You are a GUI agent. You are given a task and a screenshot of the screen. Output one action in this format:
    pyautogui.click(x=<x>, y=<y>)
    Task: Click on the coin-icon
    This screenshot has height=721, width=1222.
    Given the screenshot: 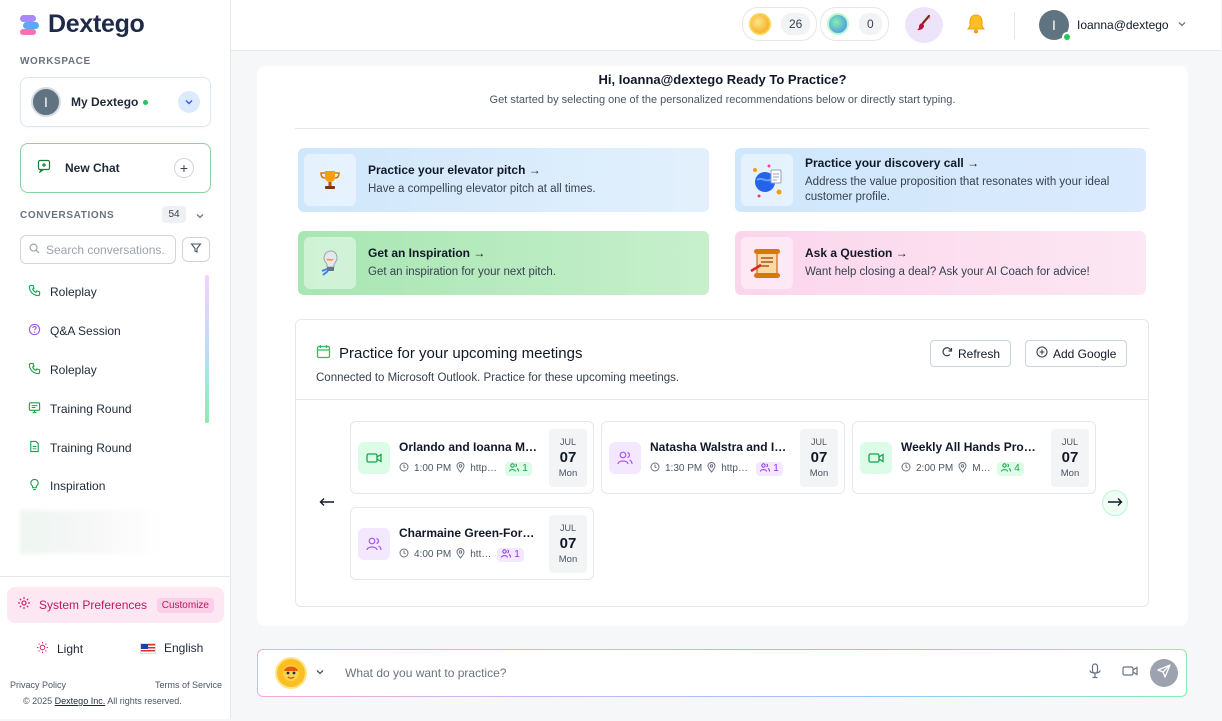 What is the action you would take?
    pyautogui.click(x=760, y=24)
    